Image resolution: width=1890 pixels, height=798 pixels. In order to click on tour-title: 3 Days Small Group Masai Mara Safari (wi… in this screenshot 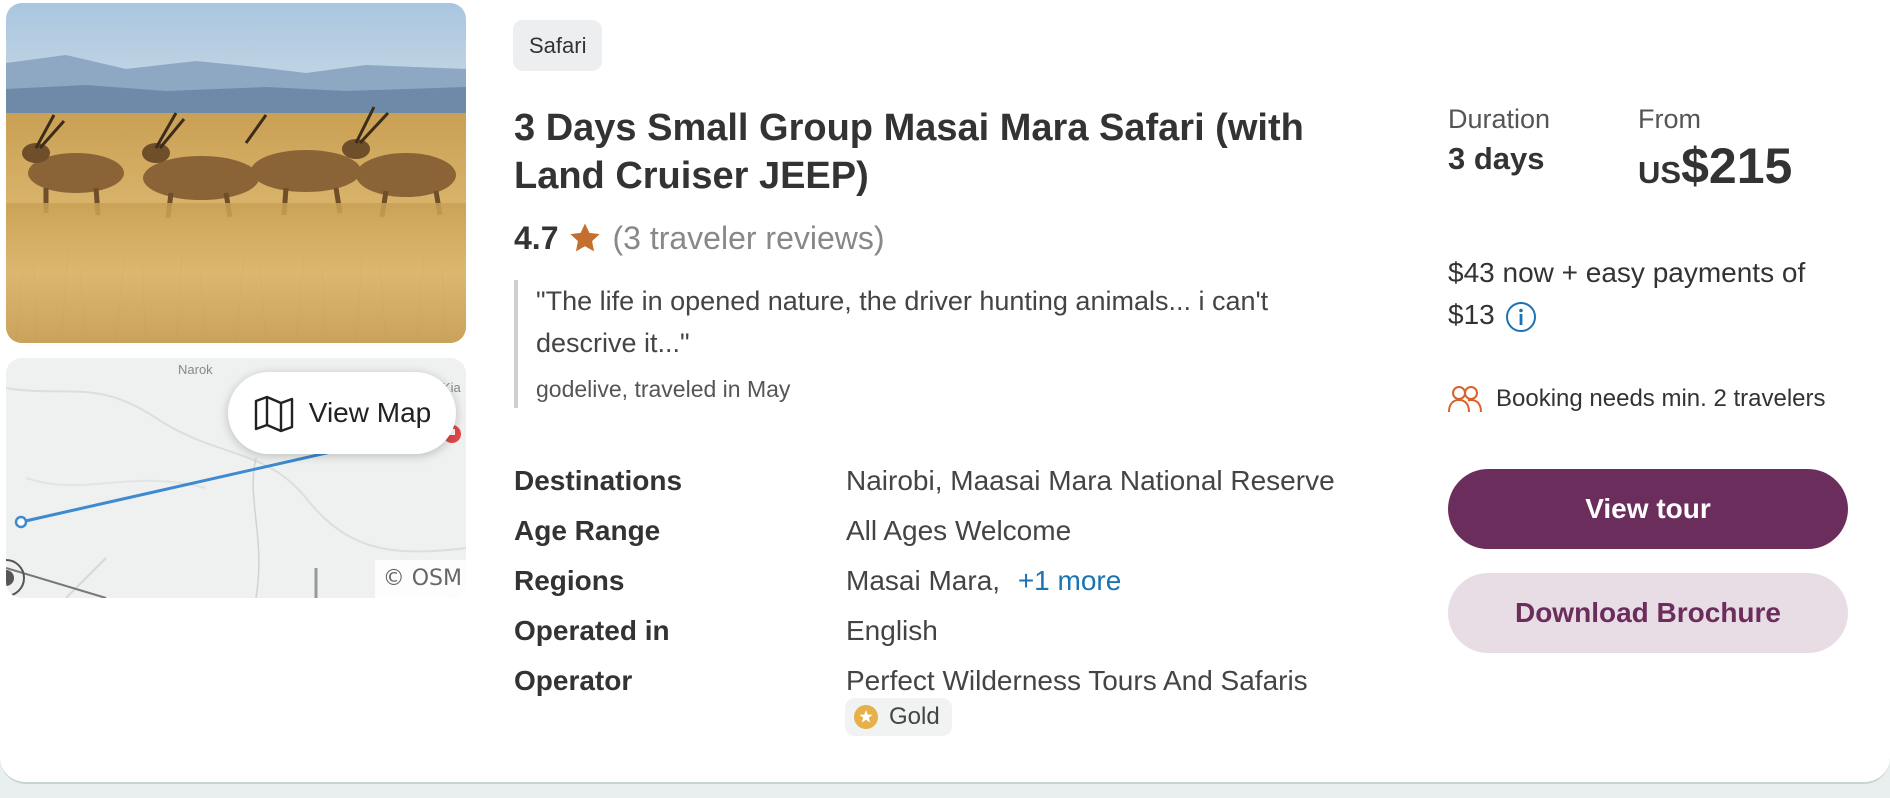, I will do `click(934, 152)`.